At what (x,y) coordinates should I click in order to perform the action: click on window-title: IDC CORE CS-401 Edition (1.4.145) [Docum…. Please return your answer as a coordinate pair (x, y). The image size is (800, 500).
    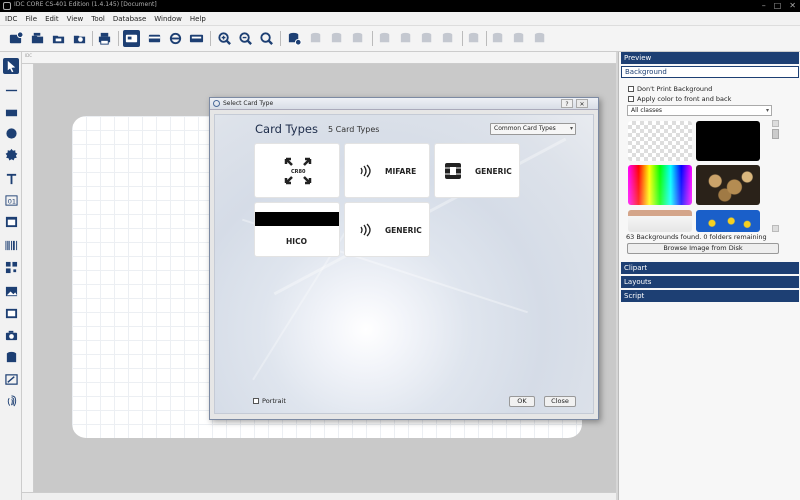
    Looking at the image, I should click on (85, 4).